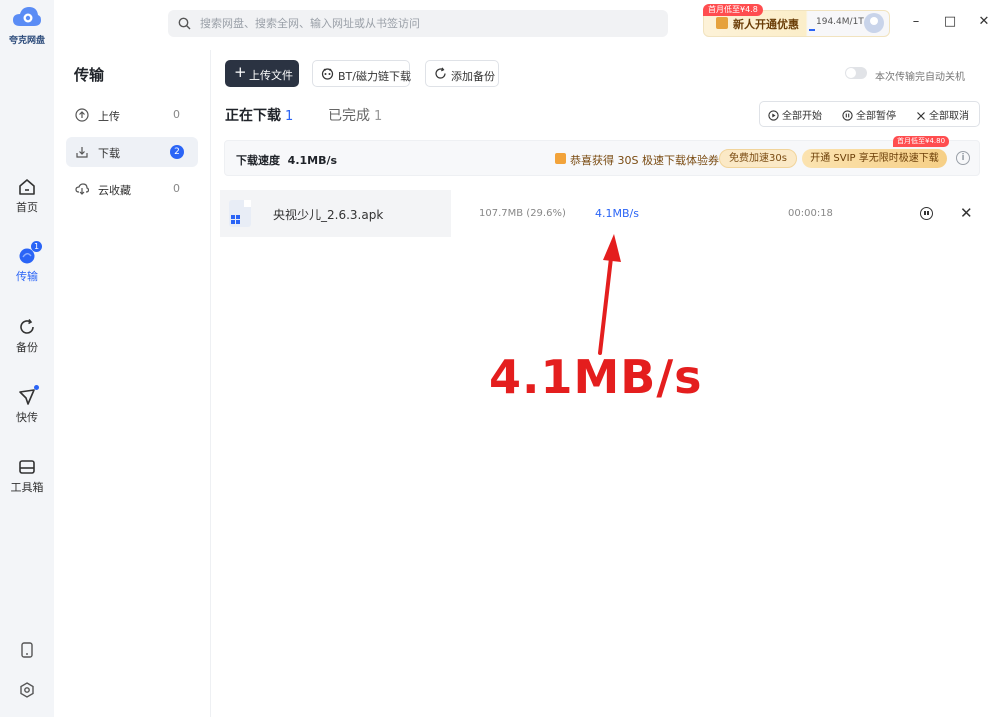 The width and height of the screenshot is (1000, 717). What do you see at coordinates (773, 115) in the screenshot?
I see `play-circle-icon` at bounding box center [773, 115].